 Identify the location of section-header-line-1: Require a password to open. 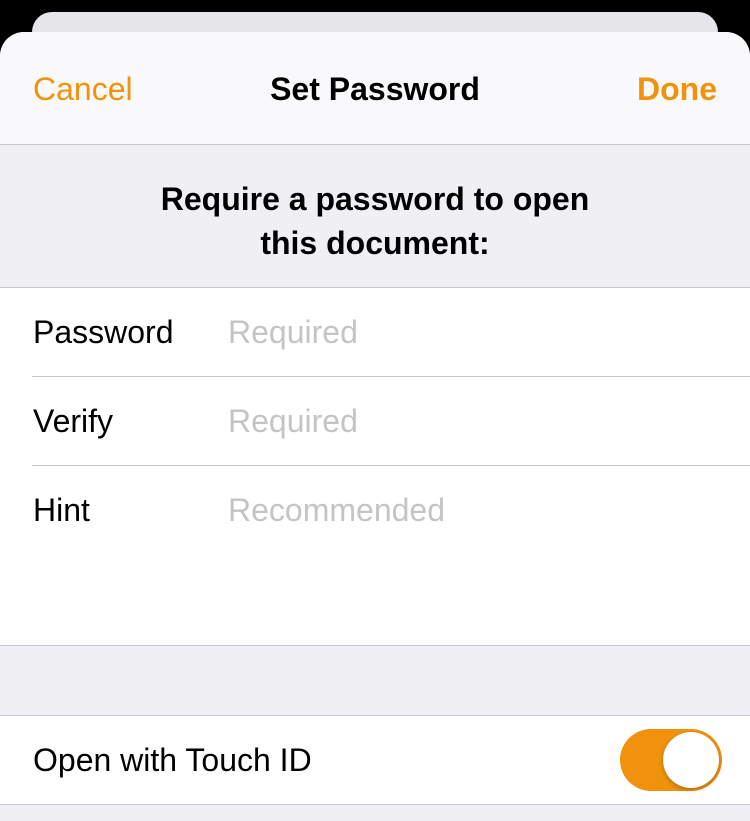
(375, 199).